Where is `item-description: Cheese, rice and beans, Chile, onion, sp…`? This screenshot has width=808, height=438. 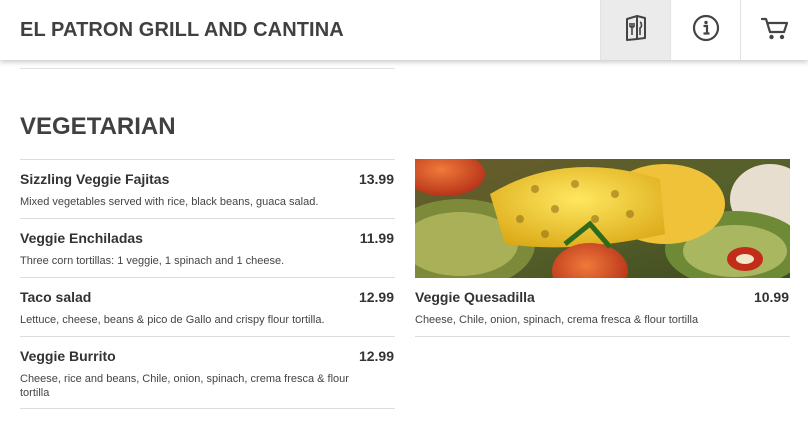 item-description: Cheese, rice and beans, Chile, onion, sp… is located at coordinates (184, 386).